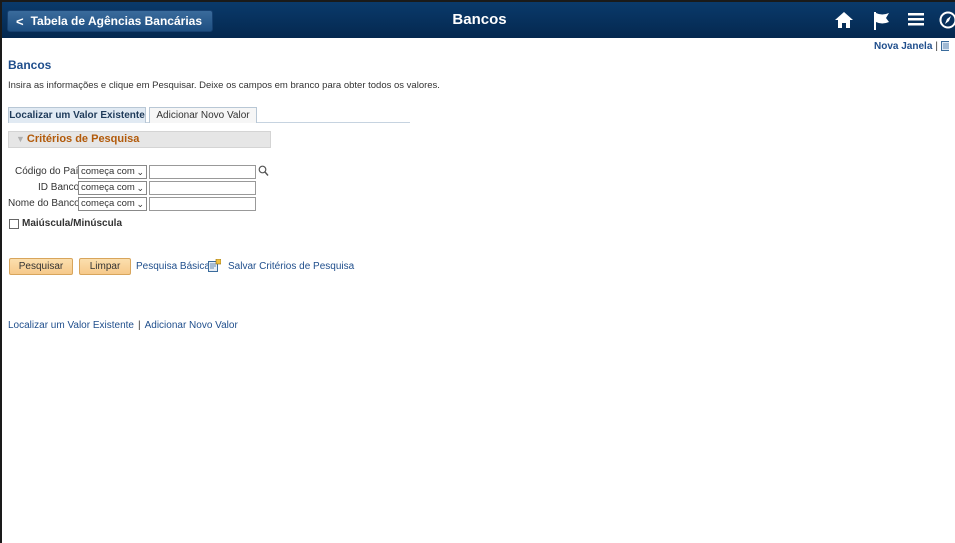 This screenshot has width=955, height=543. What do you see at coordinates (263, 172) in the screenshot?
I see `lookup-search-icon` at bounding box center [263, 172].